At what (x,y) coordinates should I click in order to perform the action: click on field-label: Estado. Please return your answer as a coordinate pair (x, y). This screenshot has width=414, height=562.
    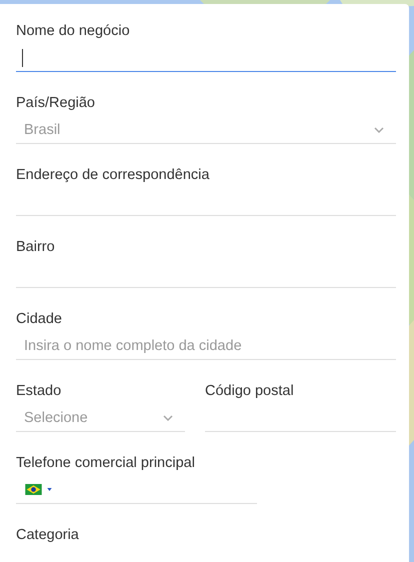
    Looking at the image, I should click on (39, 391).